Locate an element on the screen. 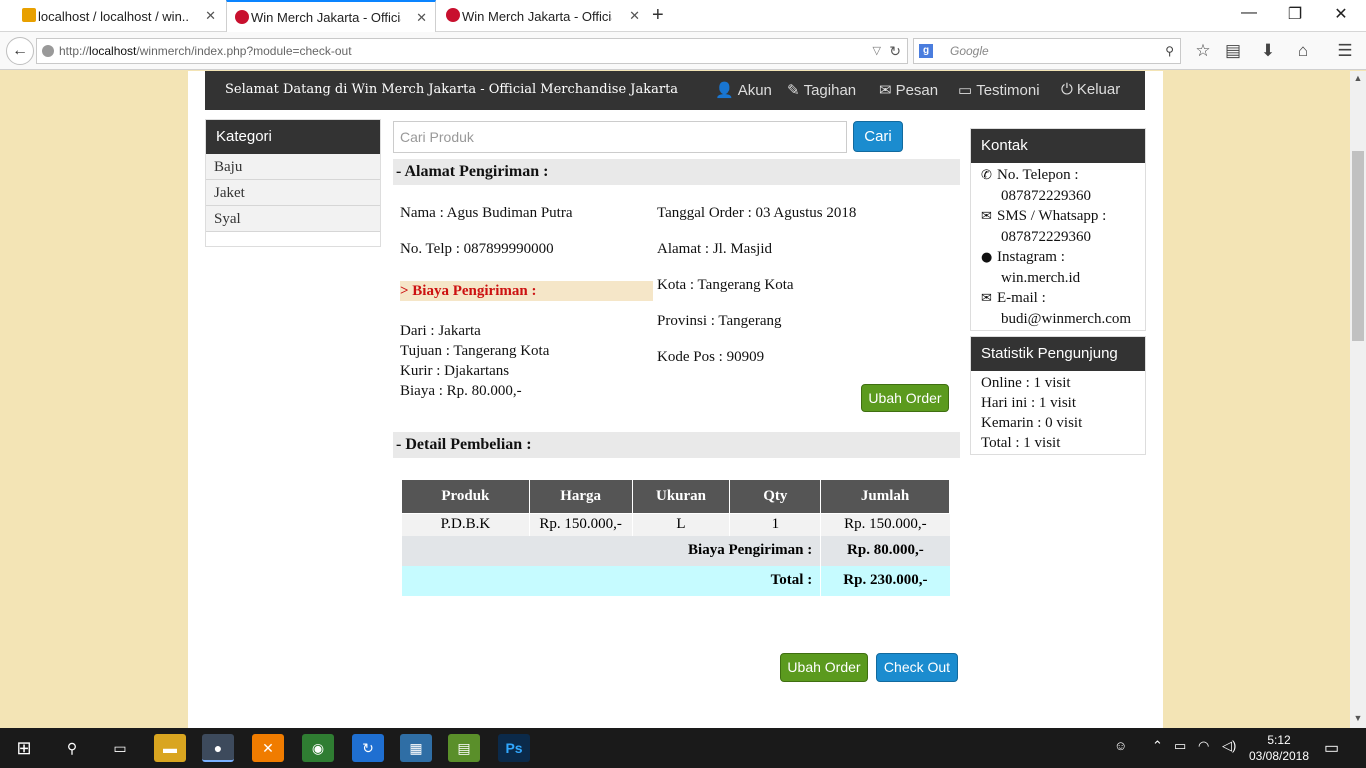 The image size is (1366, 768). kategori-item-syal: Syal is located at coordinates (293, 219).